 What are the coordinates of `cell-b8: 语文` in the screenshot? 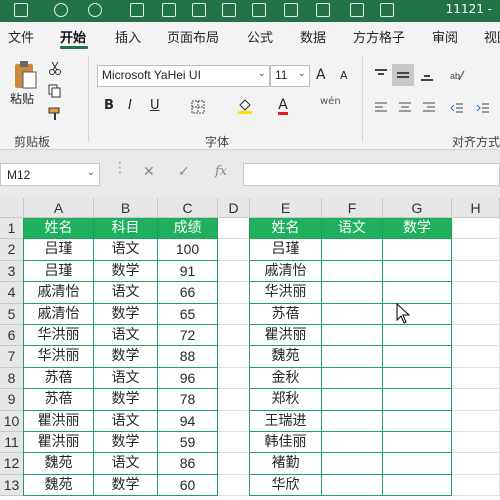 It's located at (126, 378).